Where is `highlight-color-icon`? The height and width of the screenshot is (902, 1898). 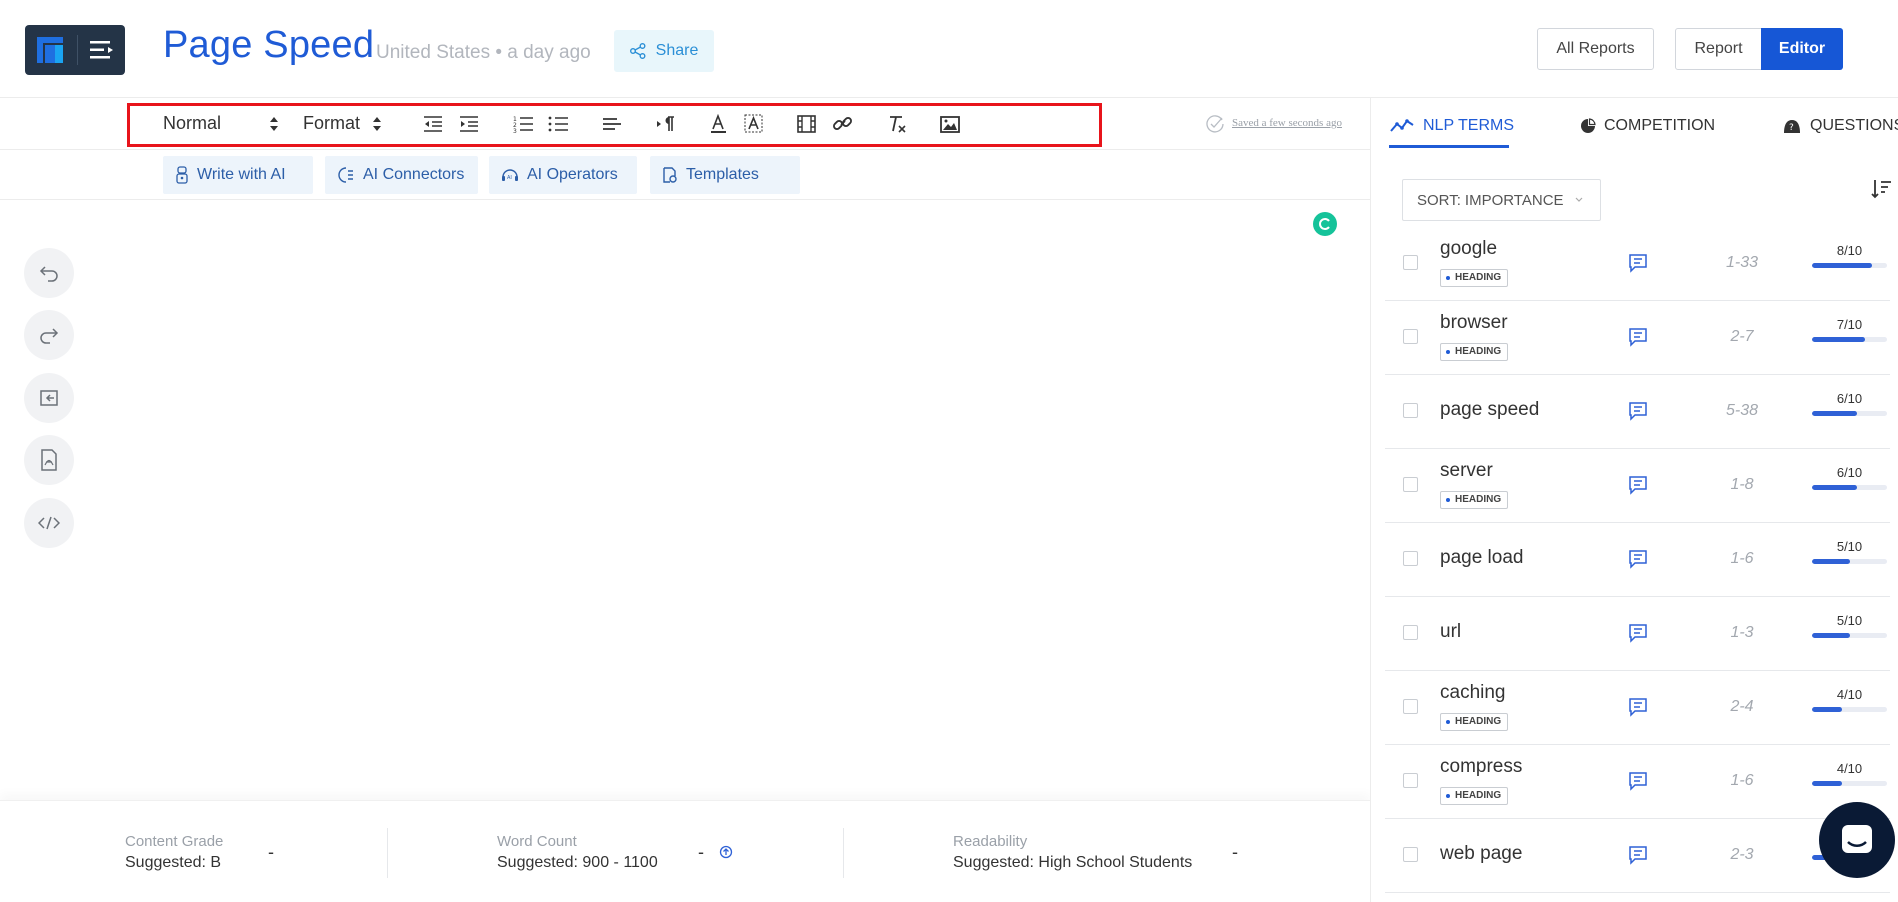 highlight-color-icon is located at coordinates (754, 124).